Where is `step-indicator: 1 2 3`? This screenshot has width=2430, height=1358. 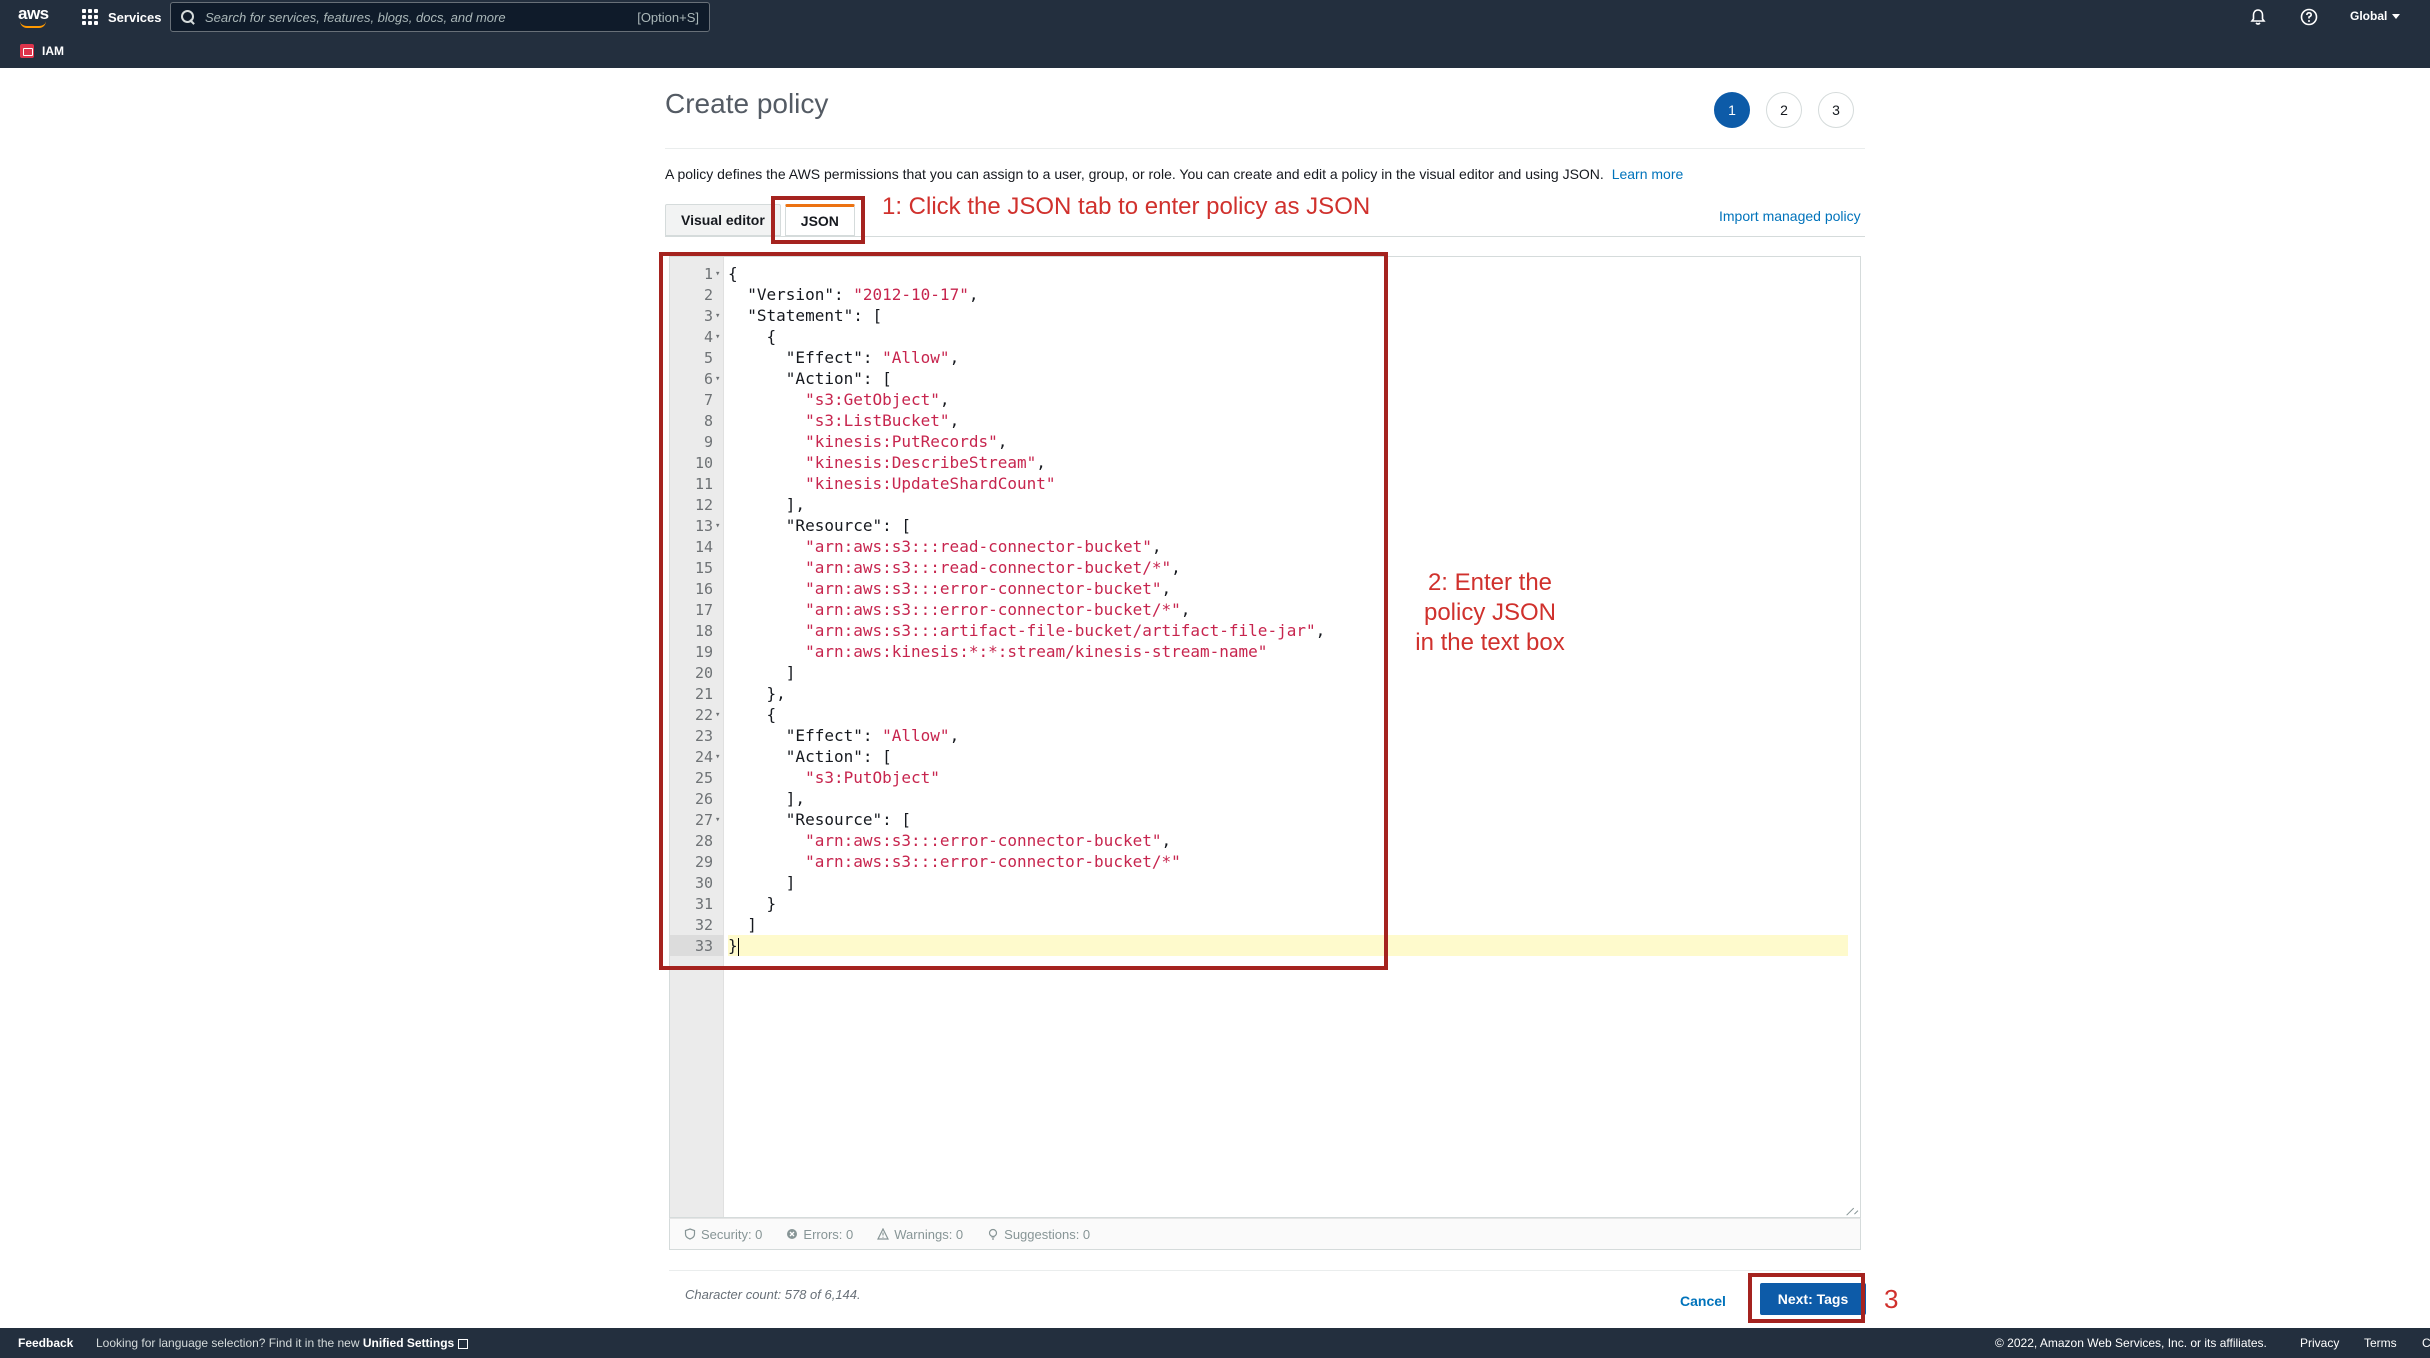 step-indicator: 1 2 3 is located at coordinates (1792, 110).